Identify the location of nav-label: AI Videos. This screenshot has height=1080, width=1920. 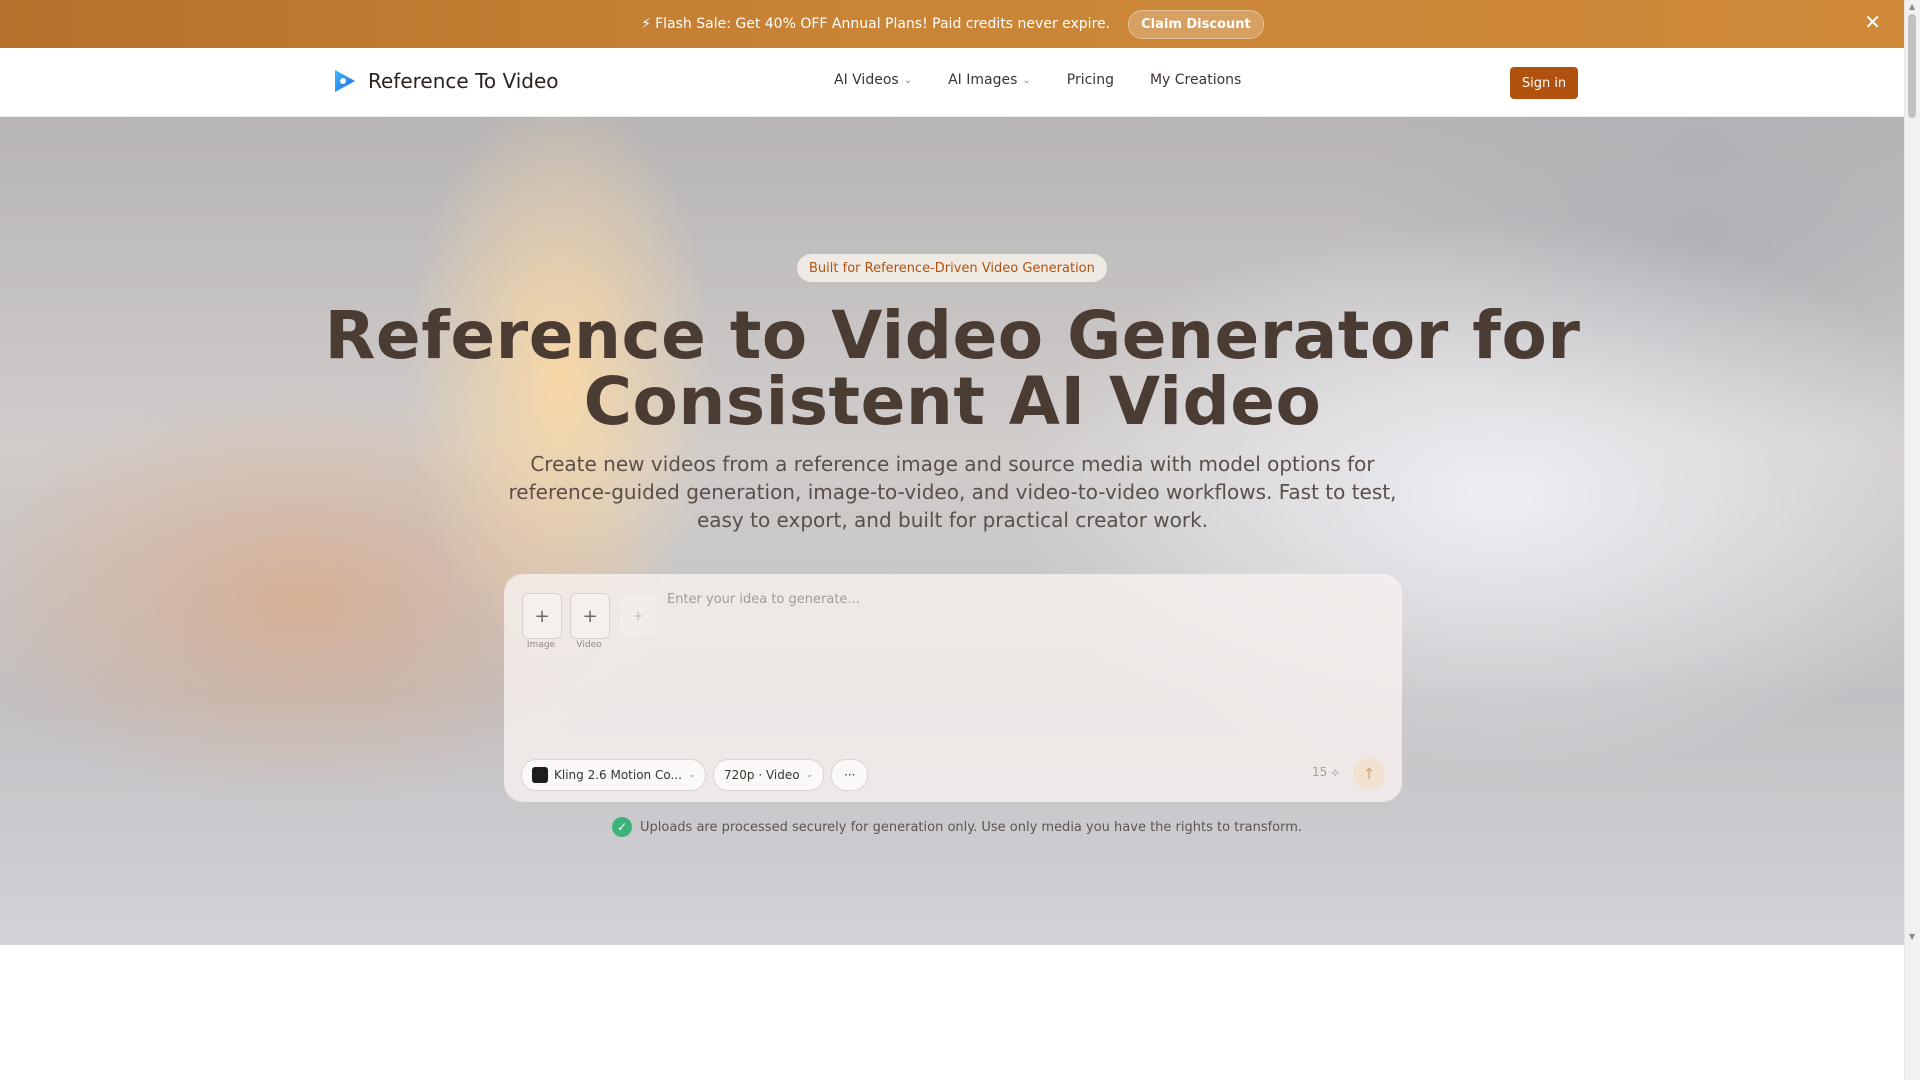
(866, 80).